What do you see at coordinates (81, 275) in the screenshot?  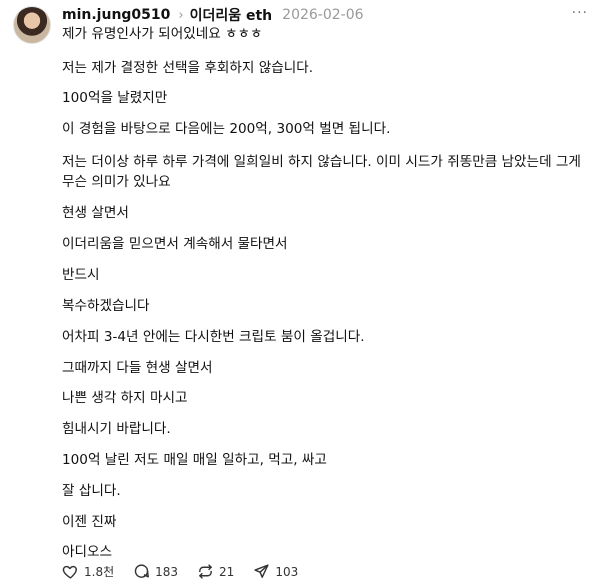 I see `post-line: 반드시` at bounding box center [81, 275].